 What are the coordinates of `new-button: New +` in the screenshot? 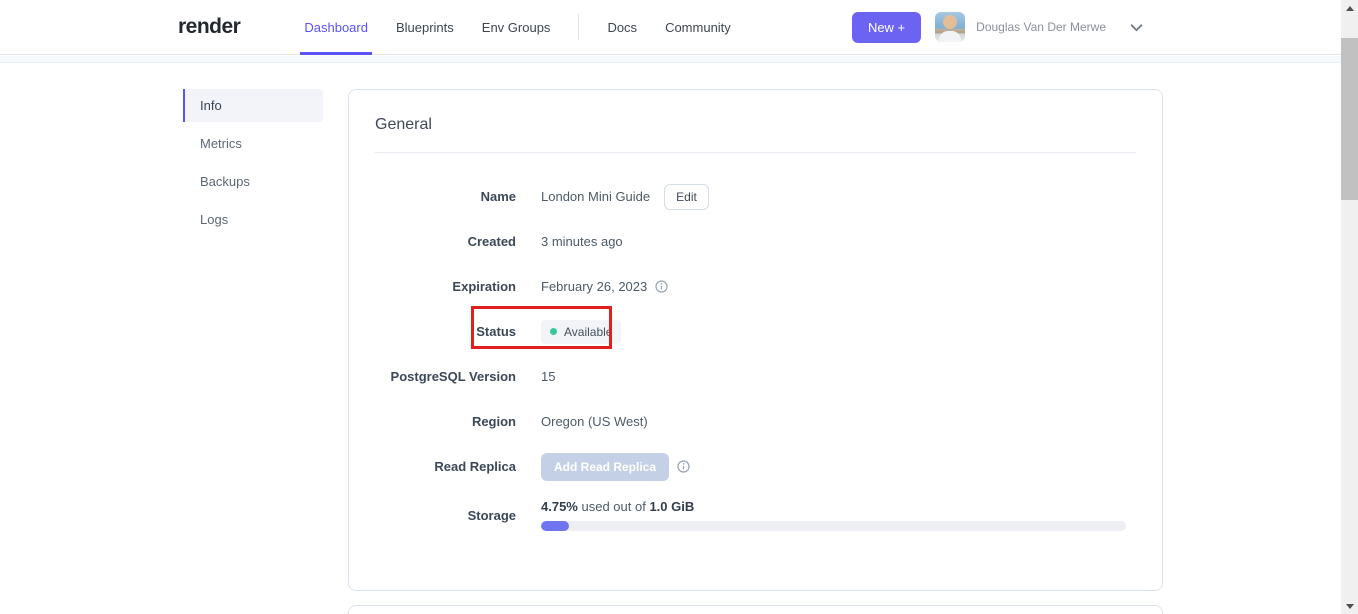 It's located at (886, 27).